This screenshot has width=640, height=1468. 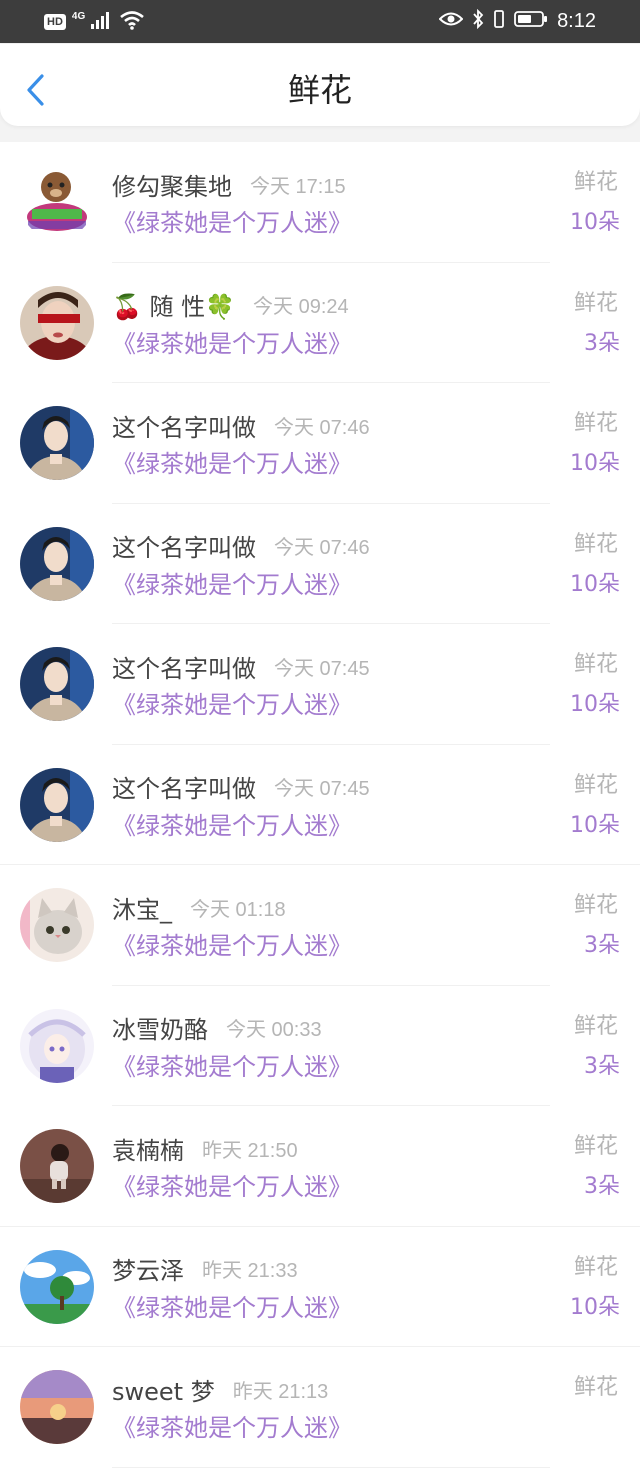 I want to click on timestamp: 昨天 21:33, so click(x=250, y=1271).